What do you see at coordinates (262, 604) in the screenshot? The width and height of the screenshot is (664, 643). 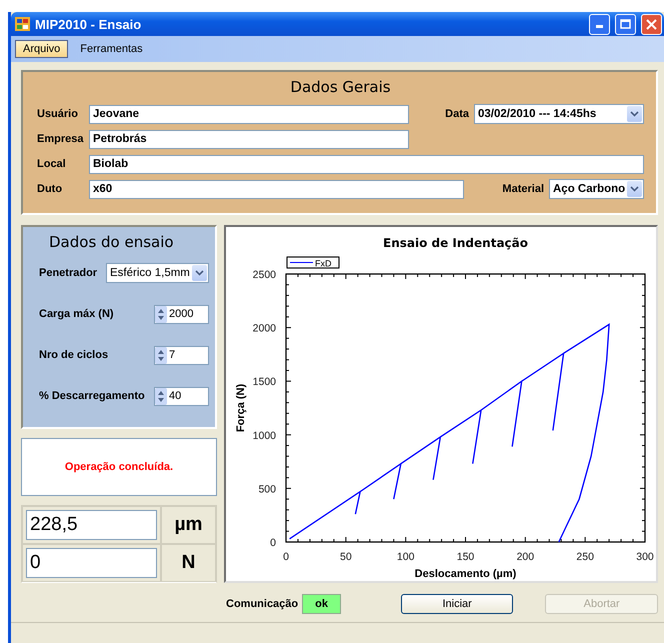 I see `field-label: Comunicação` at bounding box center [262, 604].